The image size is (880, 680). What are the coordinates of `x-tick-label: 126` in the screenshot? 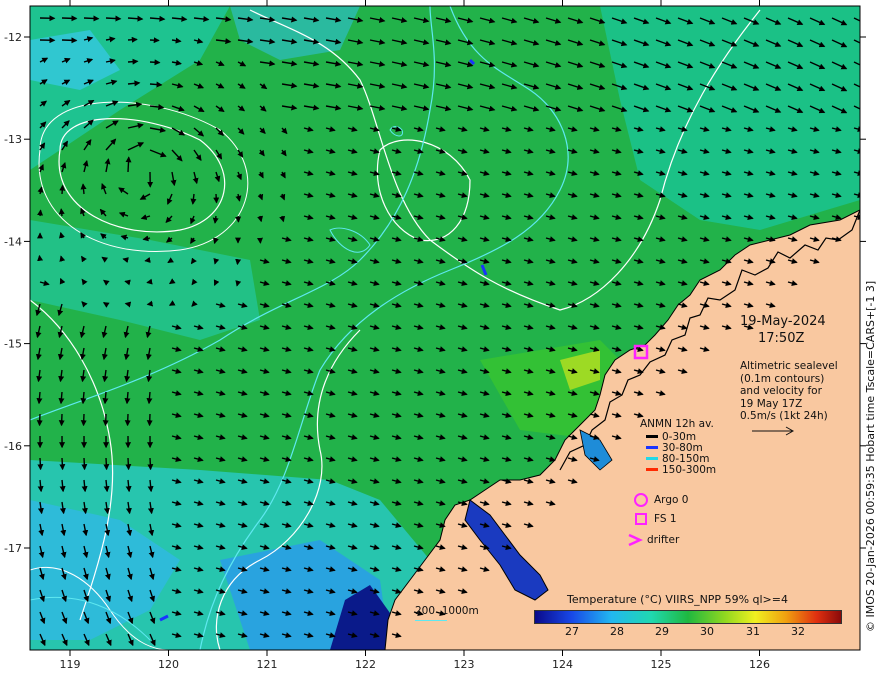 It's located at (759, 664).